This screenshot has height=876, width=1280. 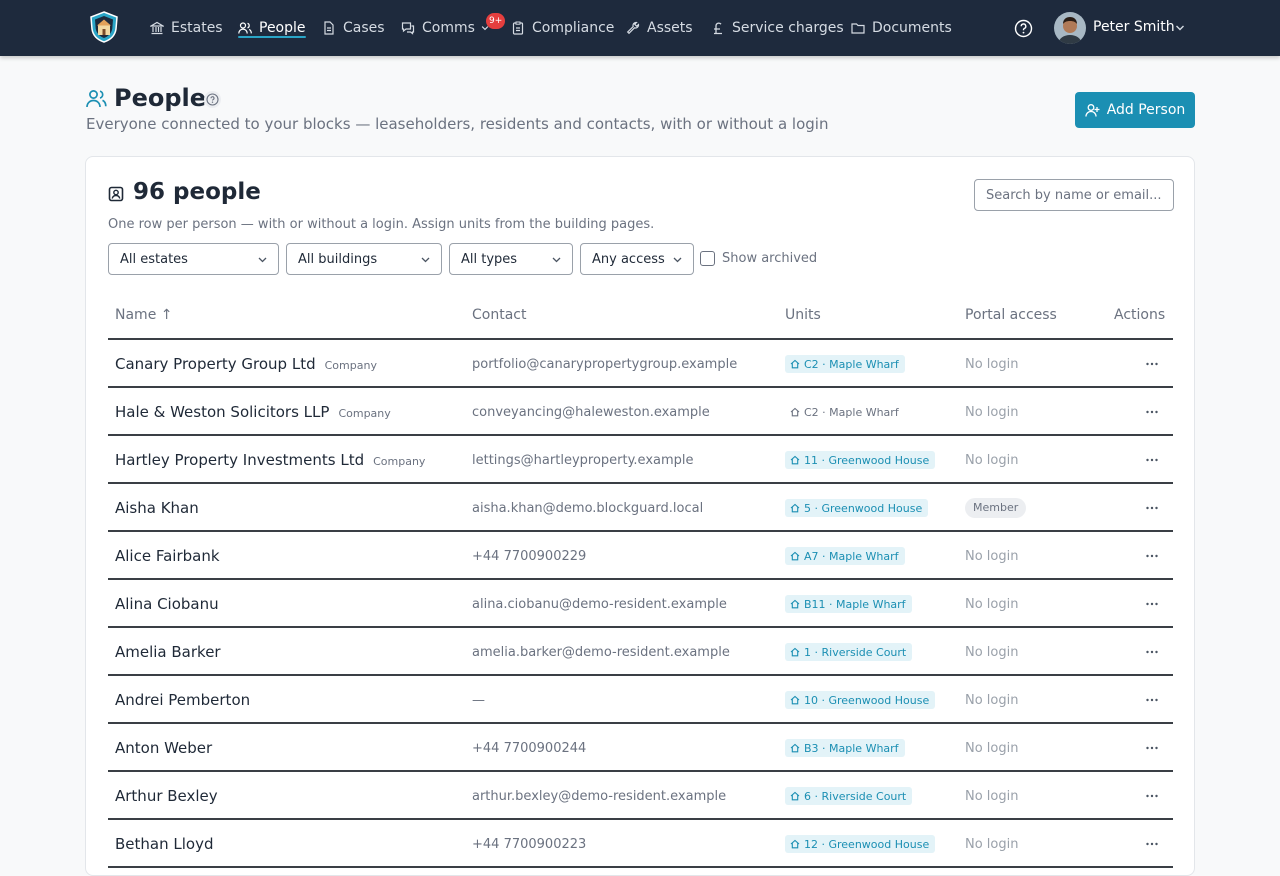 I want to click on unit-tag: 11 · Greenwood House, so click(x=860, y=460).